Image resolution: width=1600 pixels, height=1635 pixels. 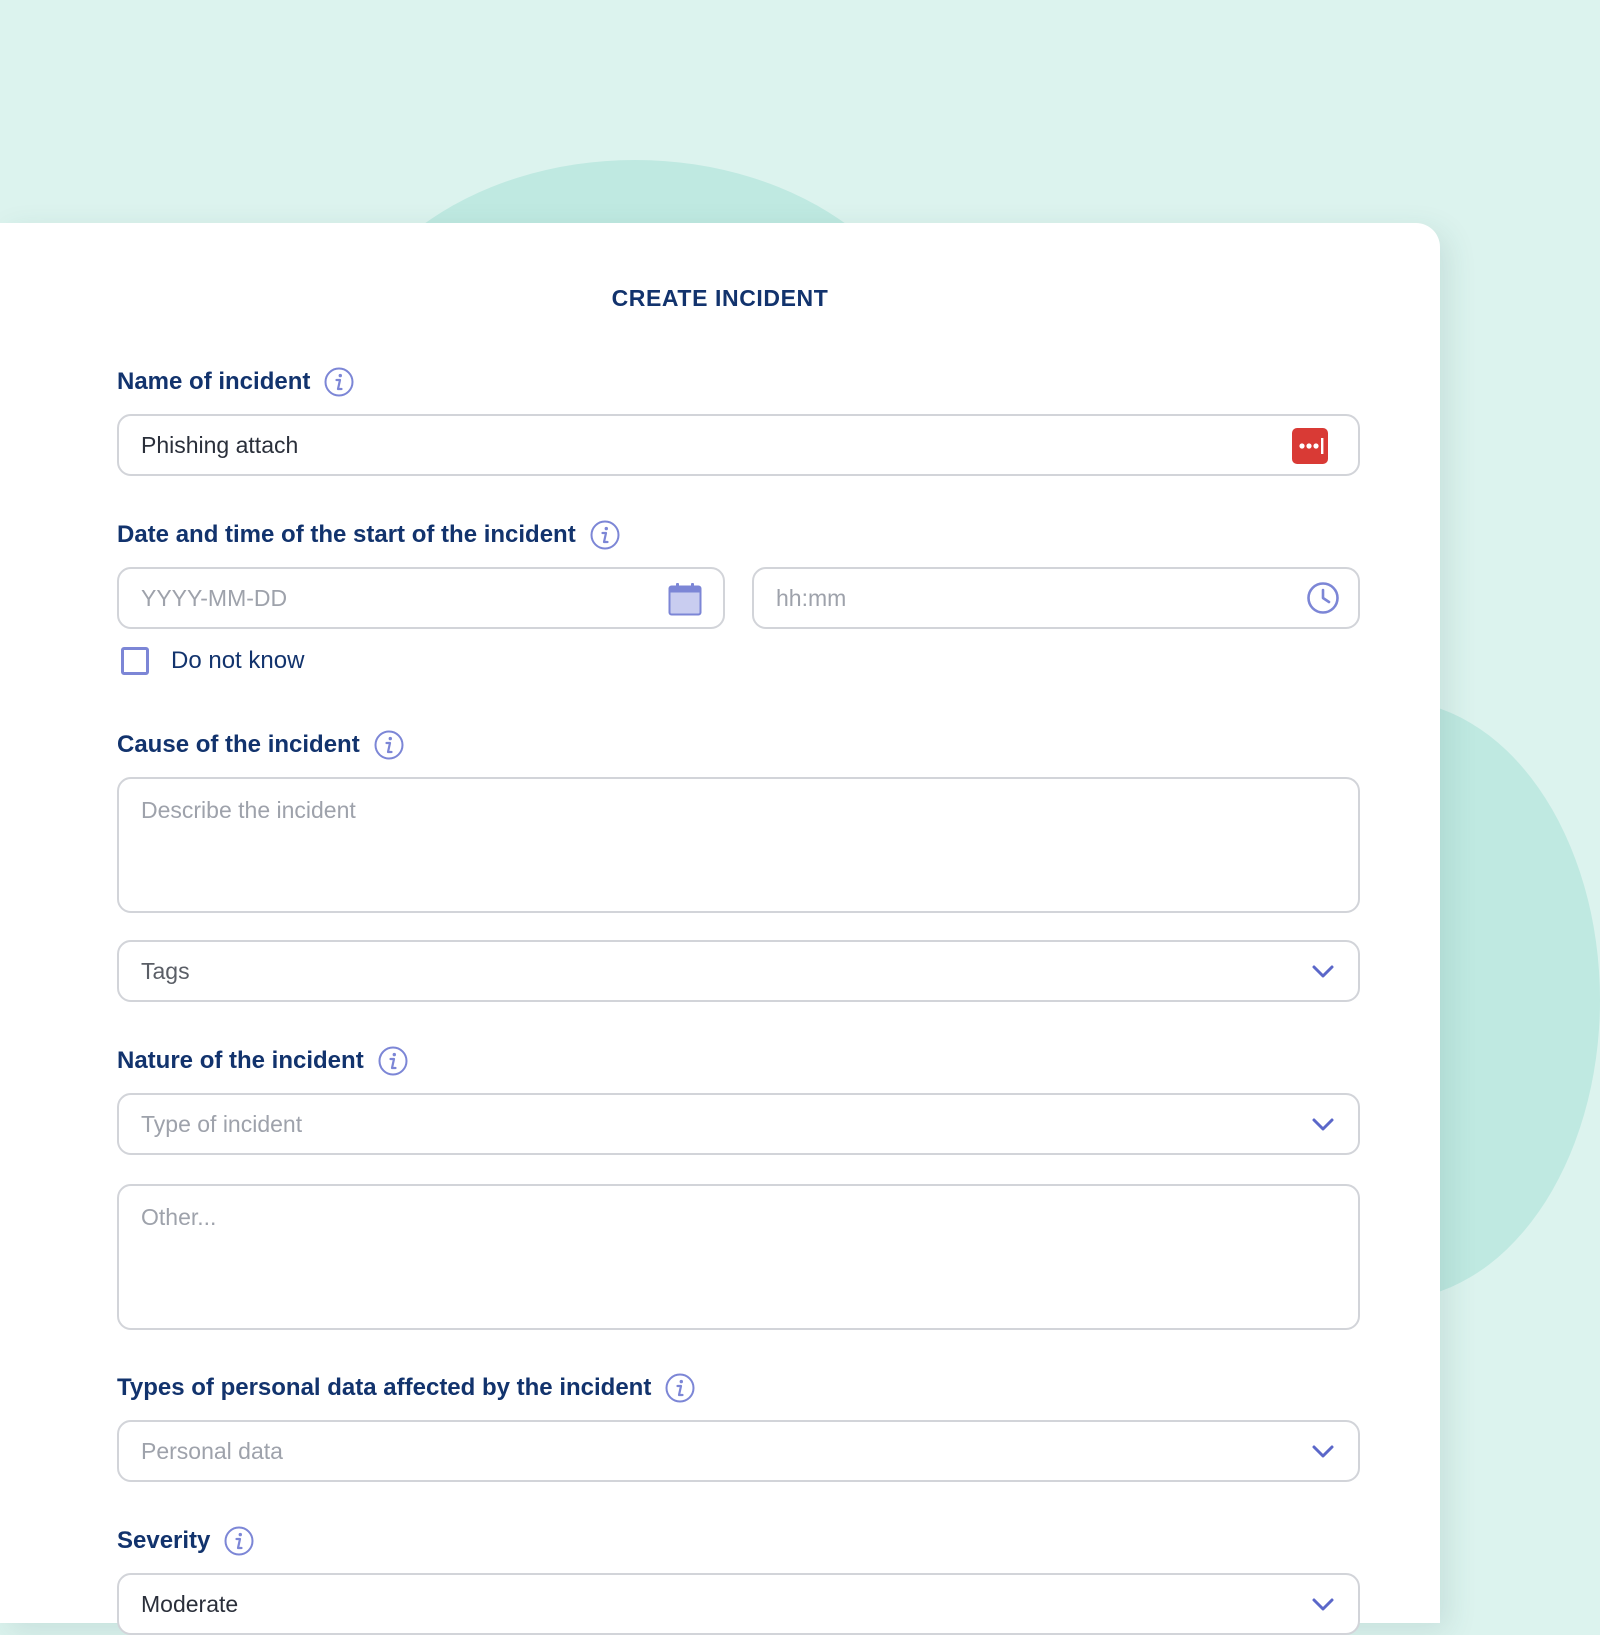 I want to click on personal-data-placeholder: Personal data, so click(x=212, y=1450).